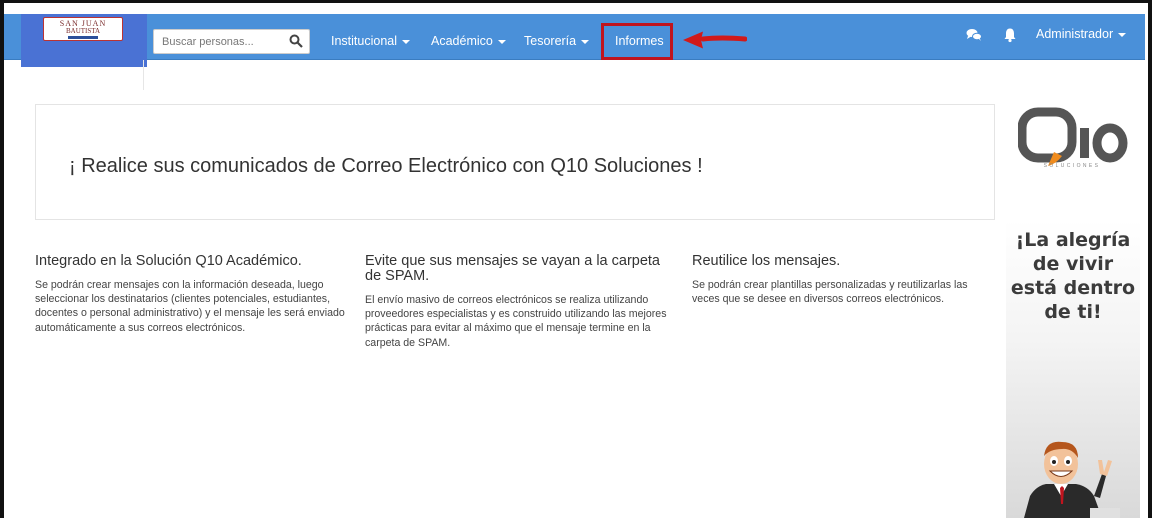  I want to click on menu-academico: Académico, so click(468, 41).